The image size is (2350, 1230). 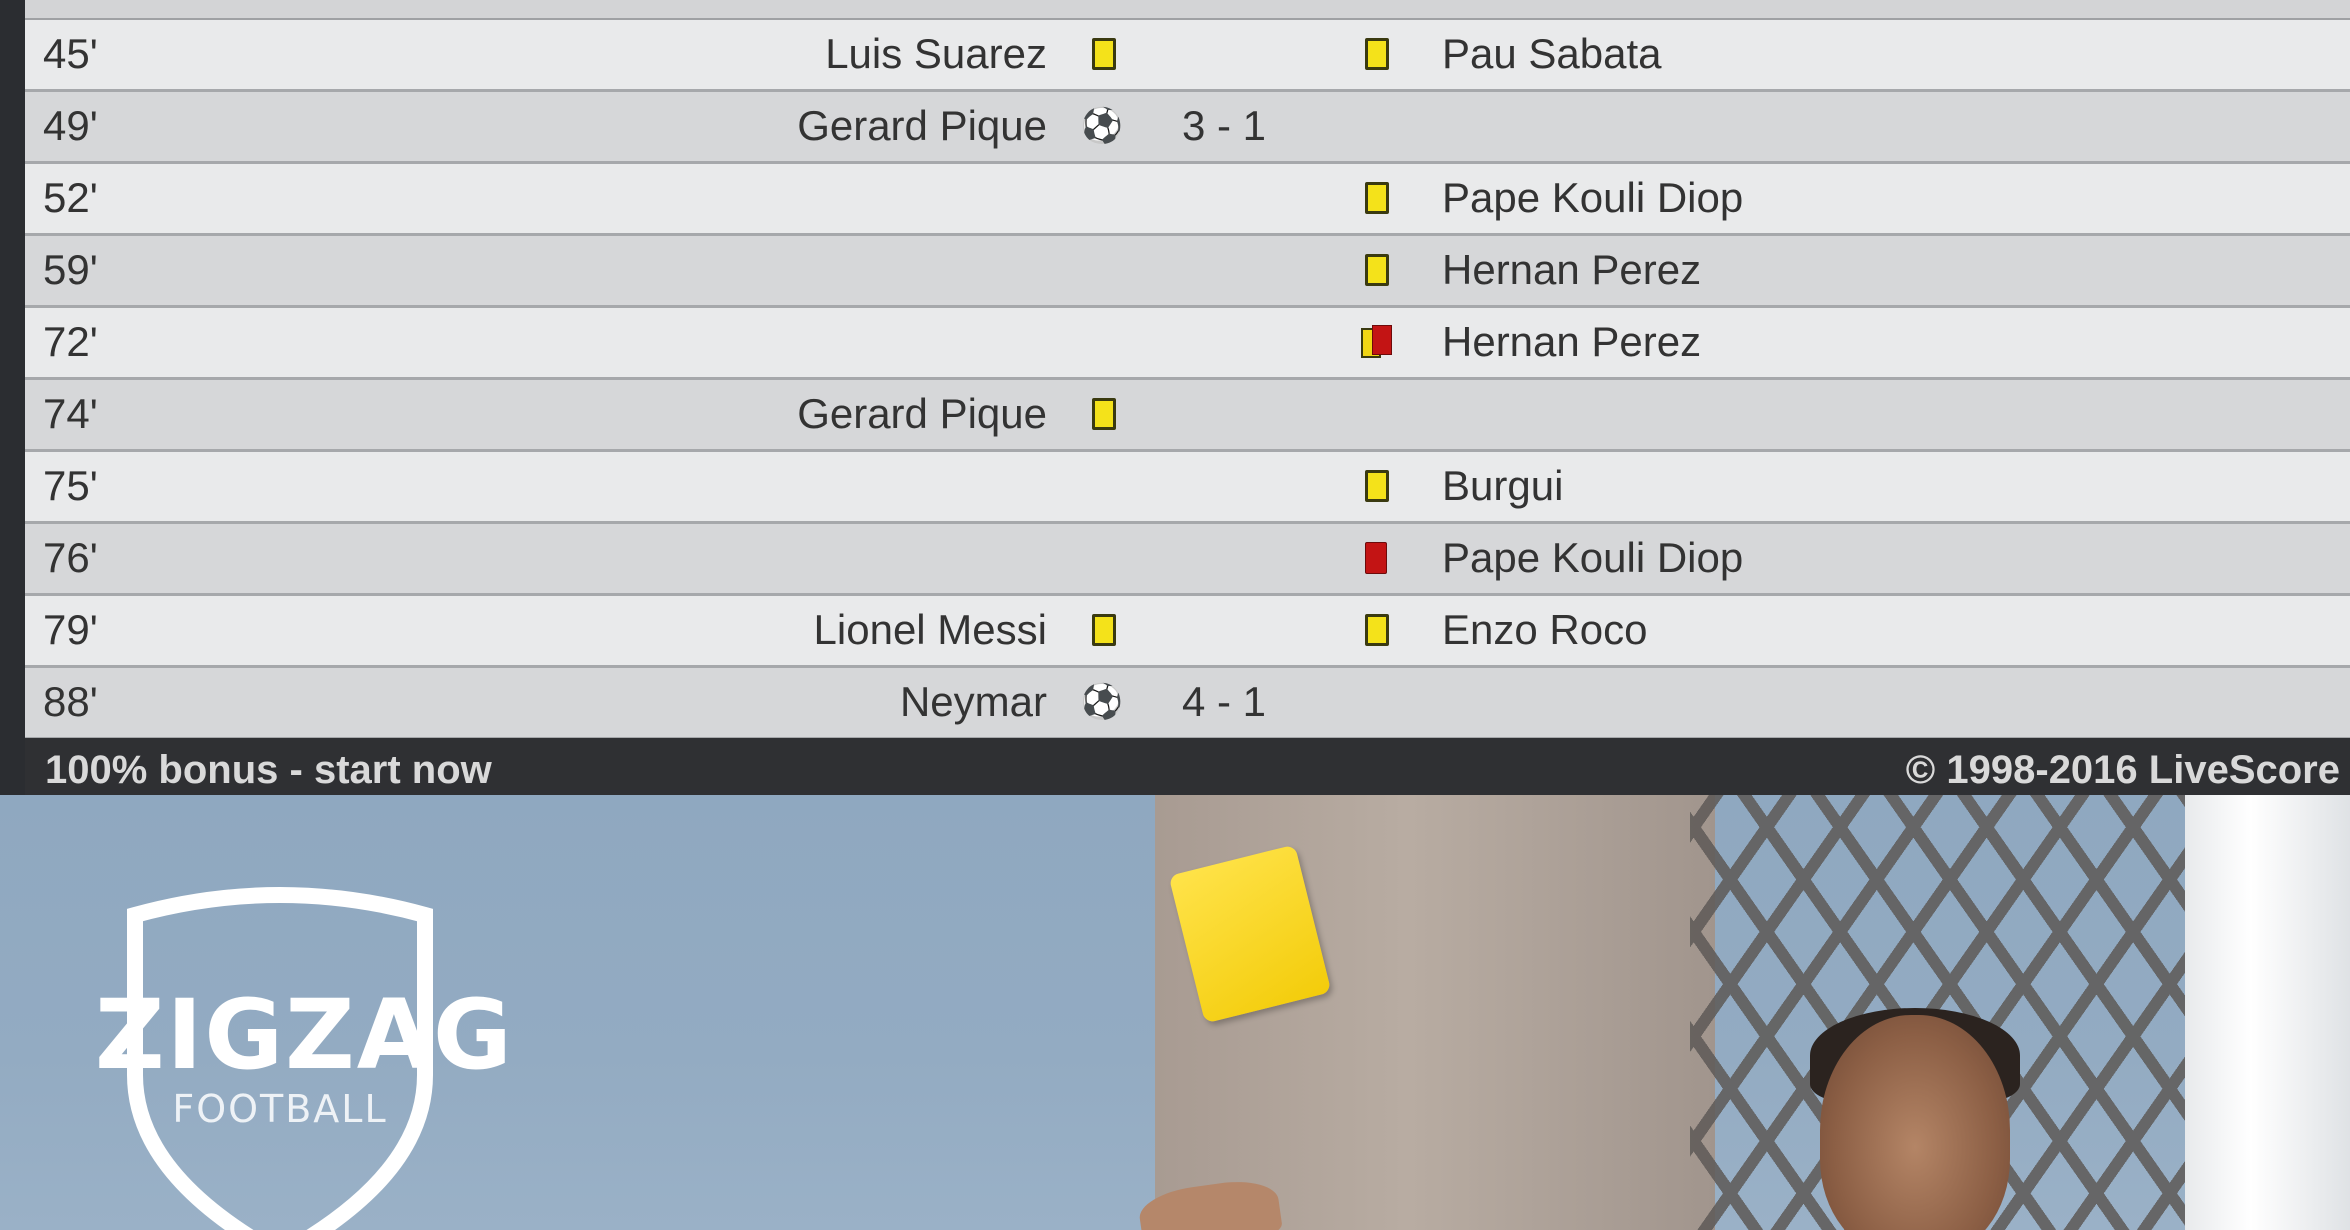 I want to click on event-row: 45' Luis Suarez Pau Sabata, so click(x=1187, y=56).